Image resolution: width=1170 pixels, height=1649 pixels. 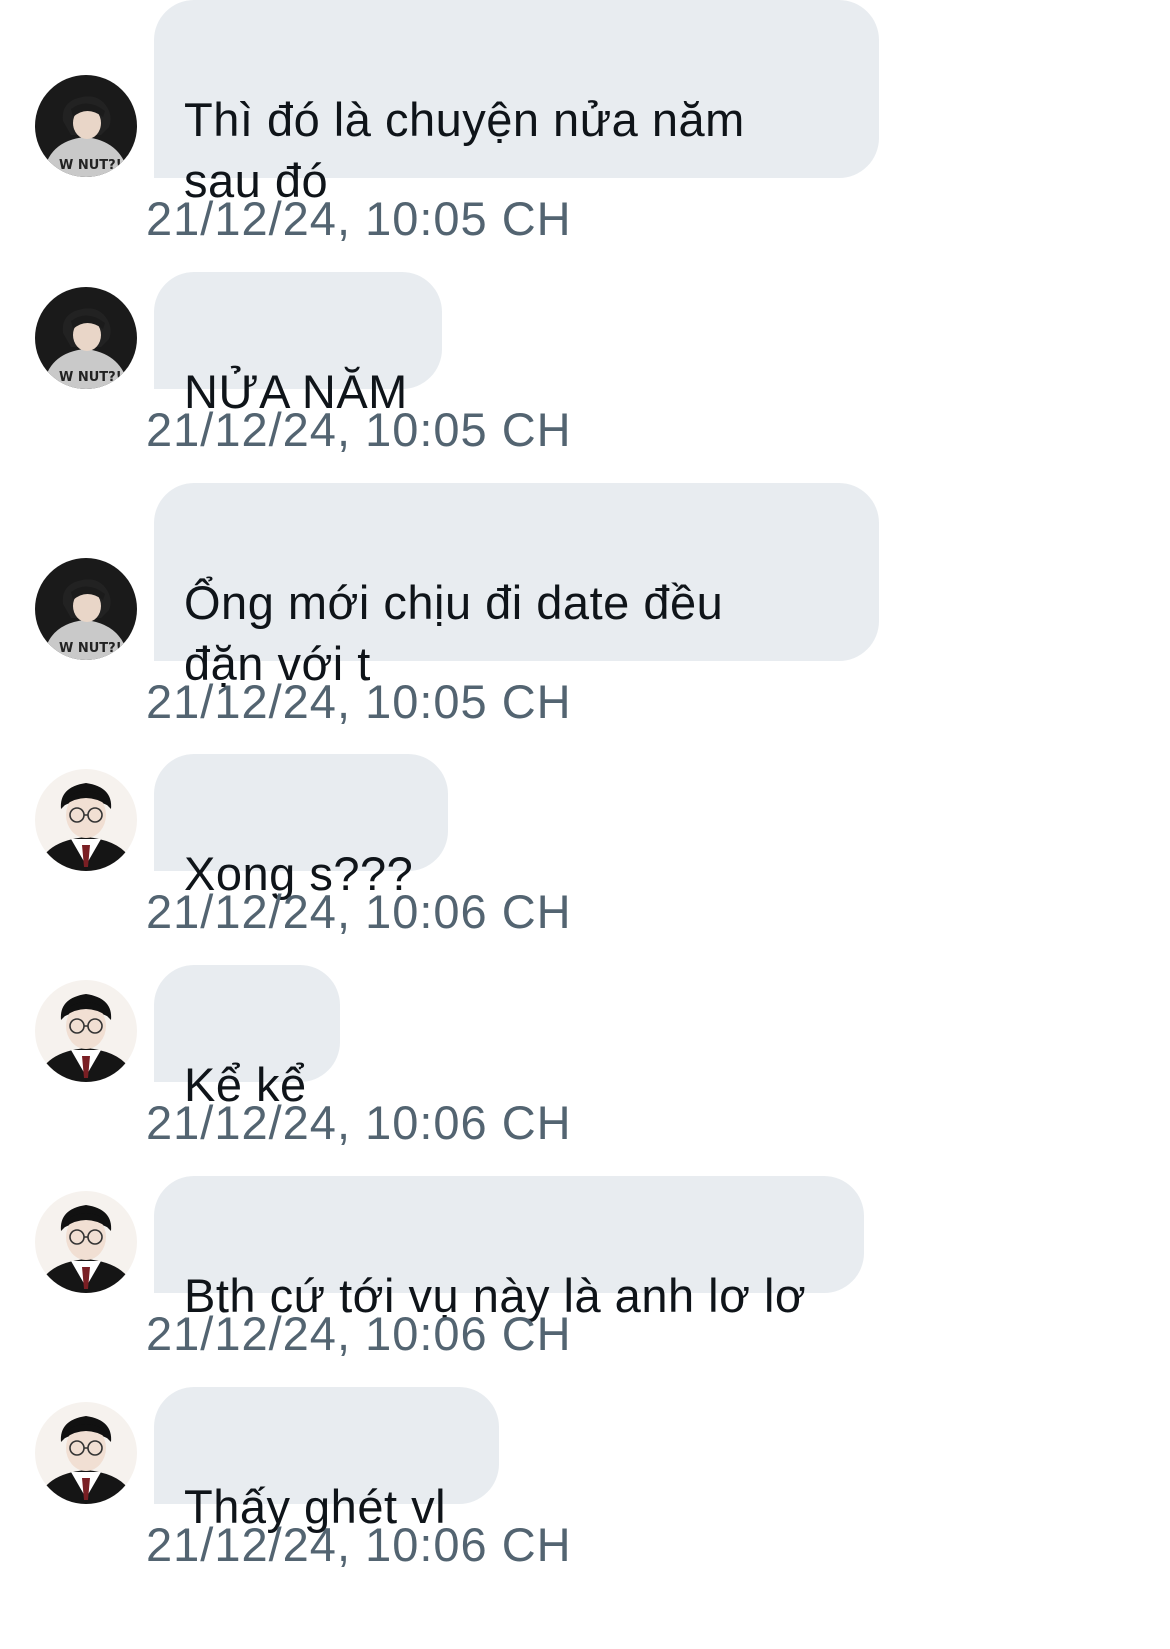 I want to click on message-text: Thì đó là chuyện nửa năm sau đó, so click(x=464, y=150).